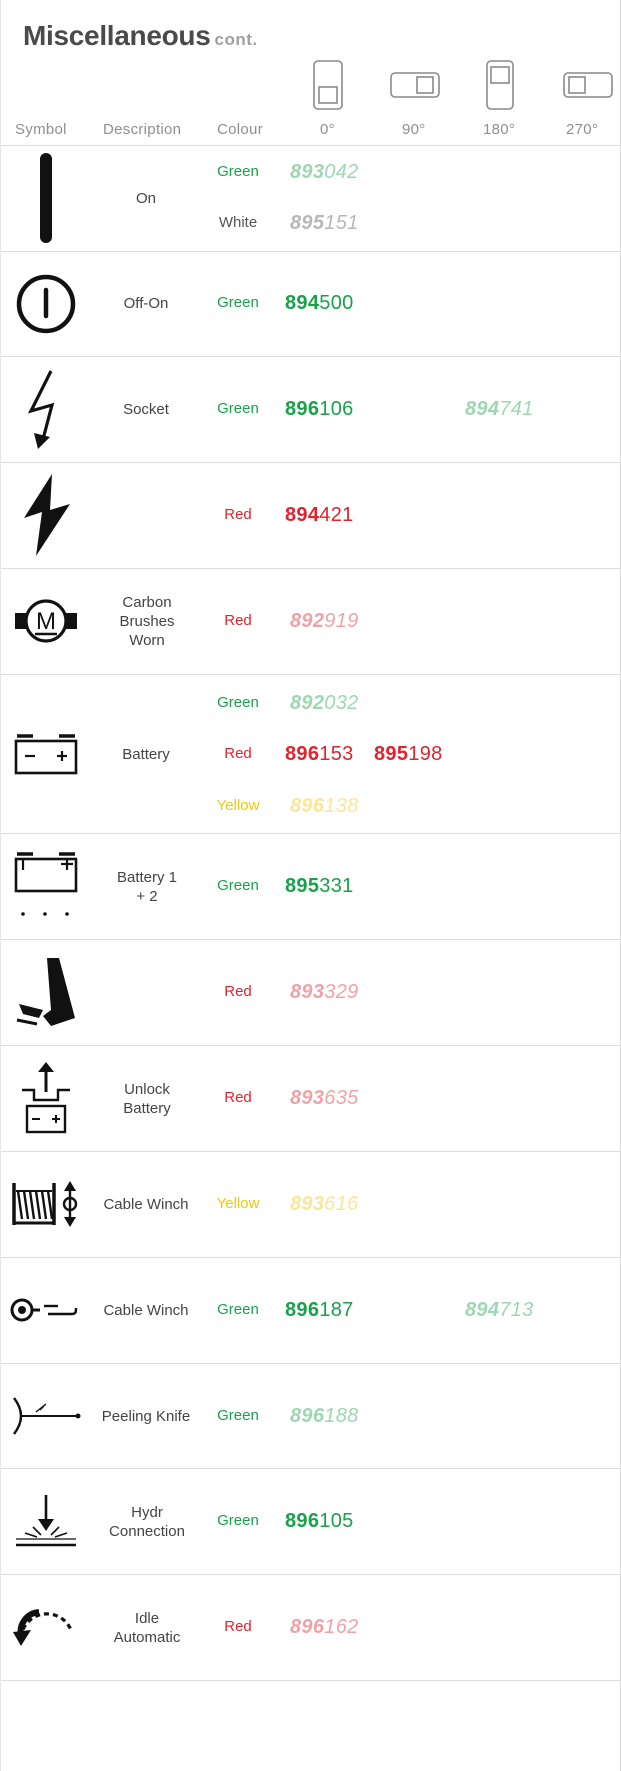 The height and width of the screenshot is (1771, 621). Describe the element at coordinates (324, 621) in the screenshot. I see `part-number: 892919` at that location.